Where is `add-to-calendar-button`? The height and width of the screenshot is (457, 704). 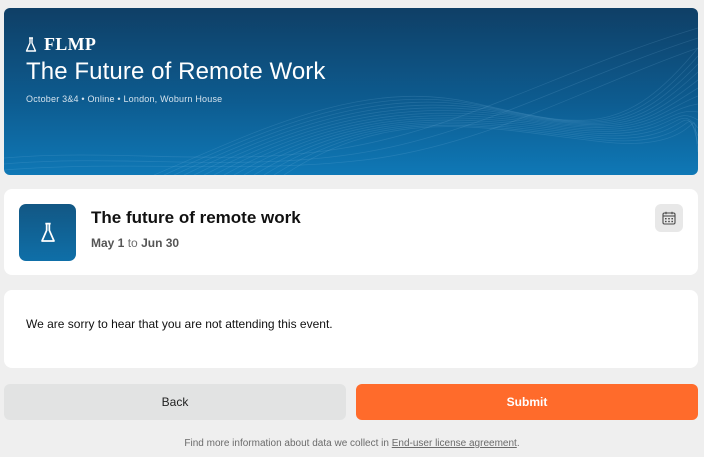
add-to-calendar-button is located at coordinates (669, 218).